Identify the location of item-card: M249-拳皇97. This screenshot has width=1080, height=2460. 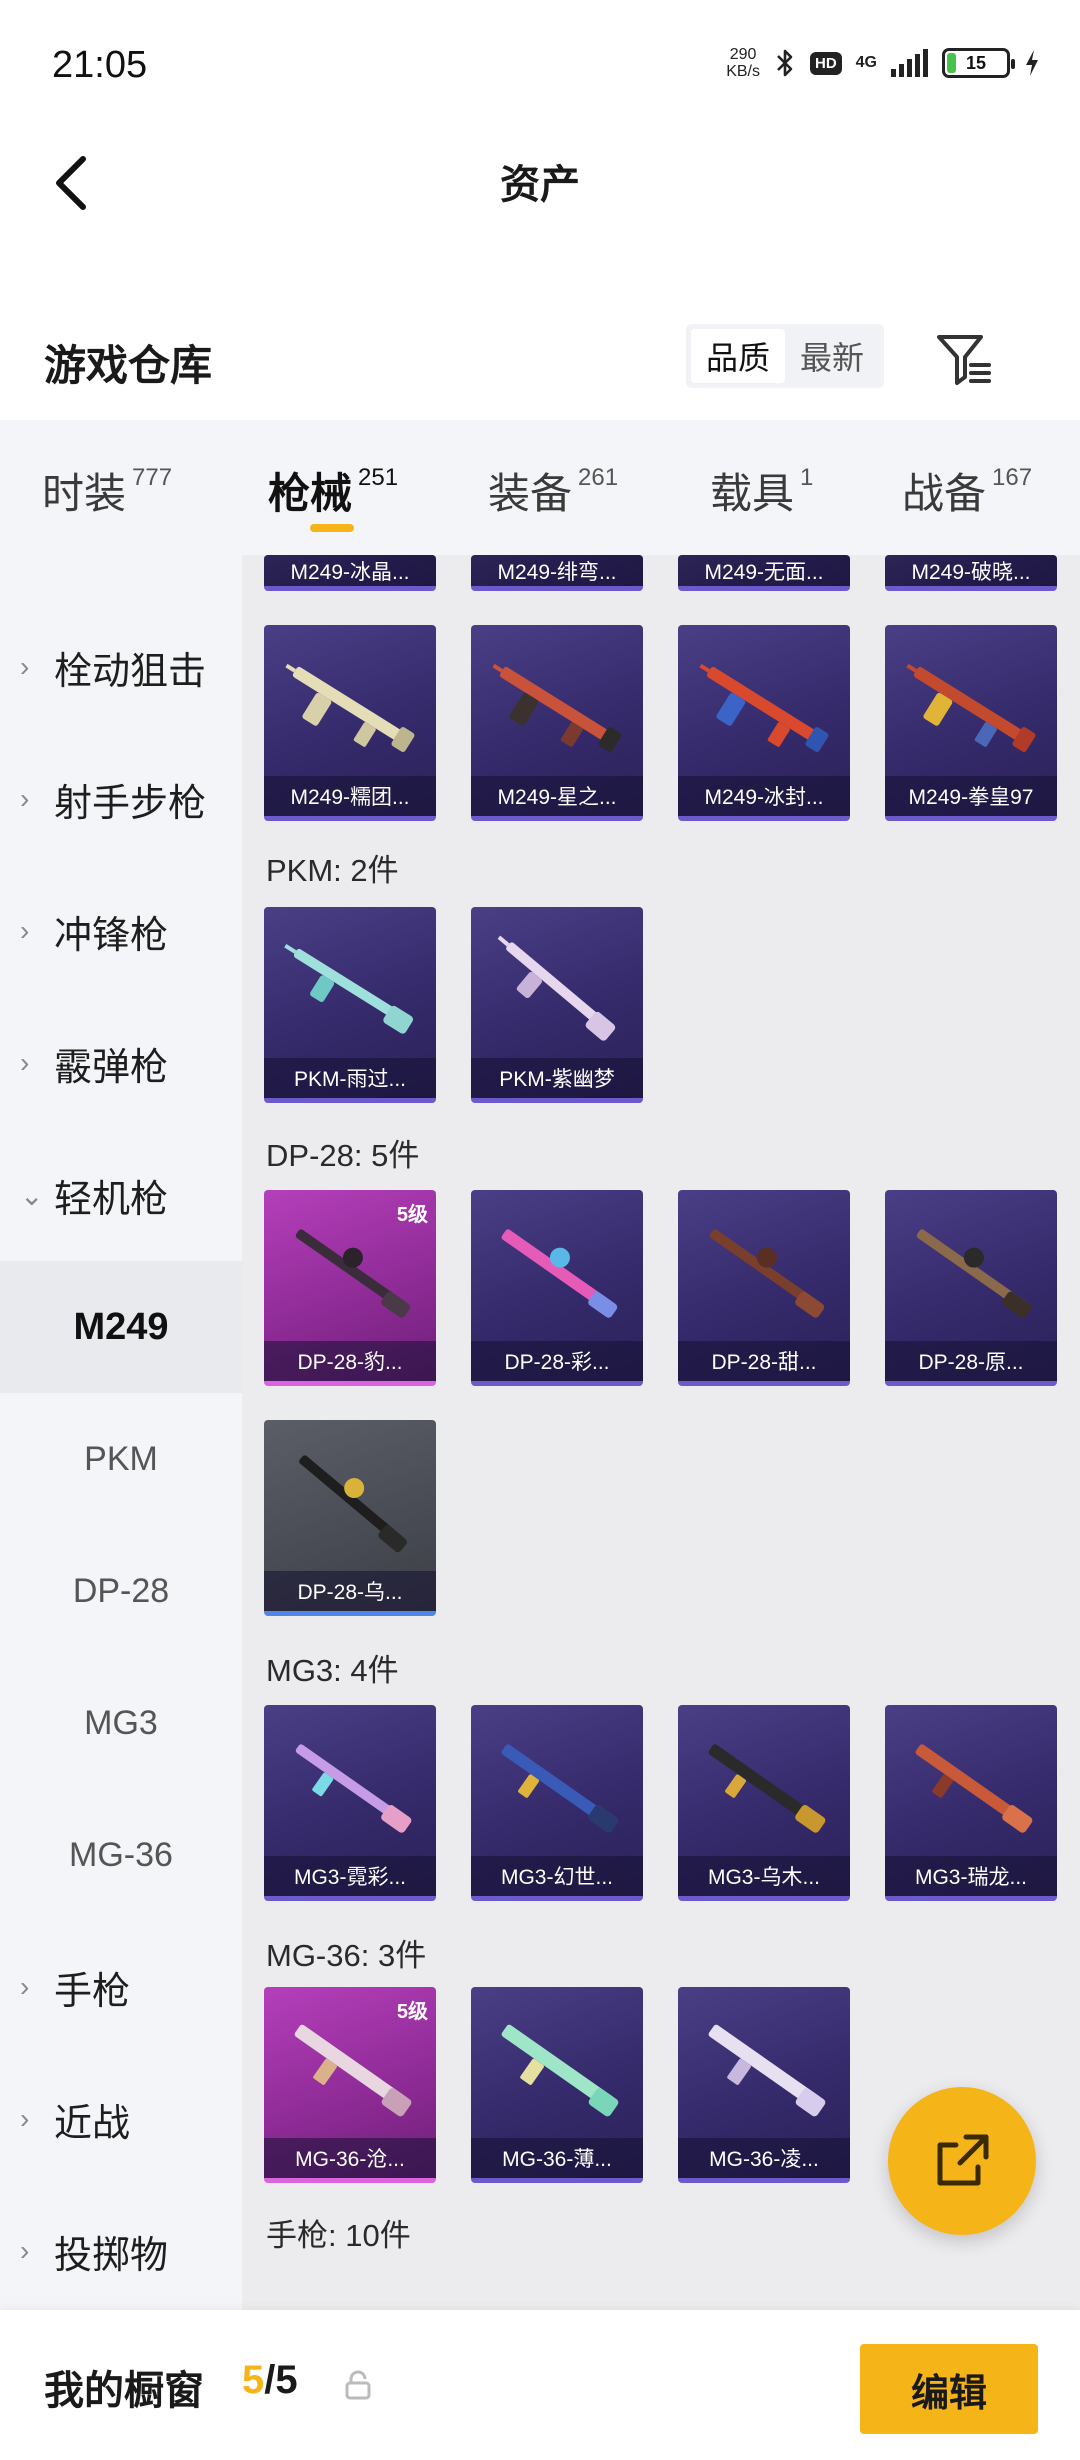
(971, 723).